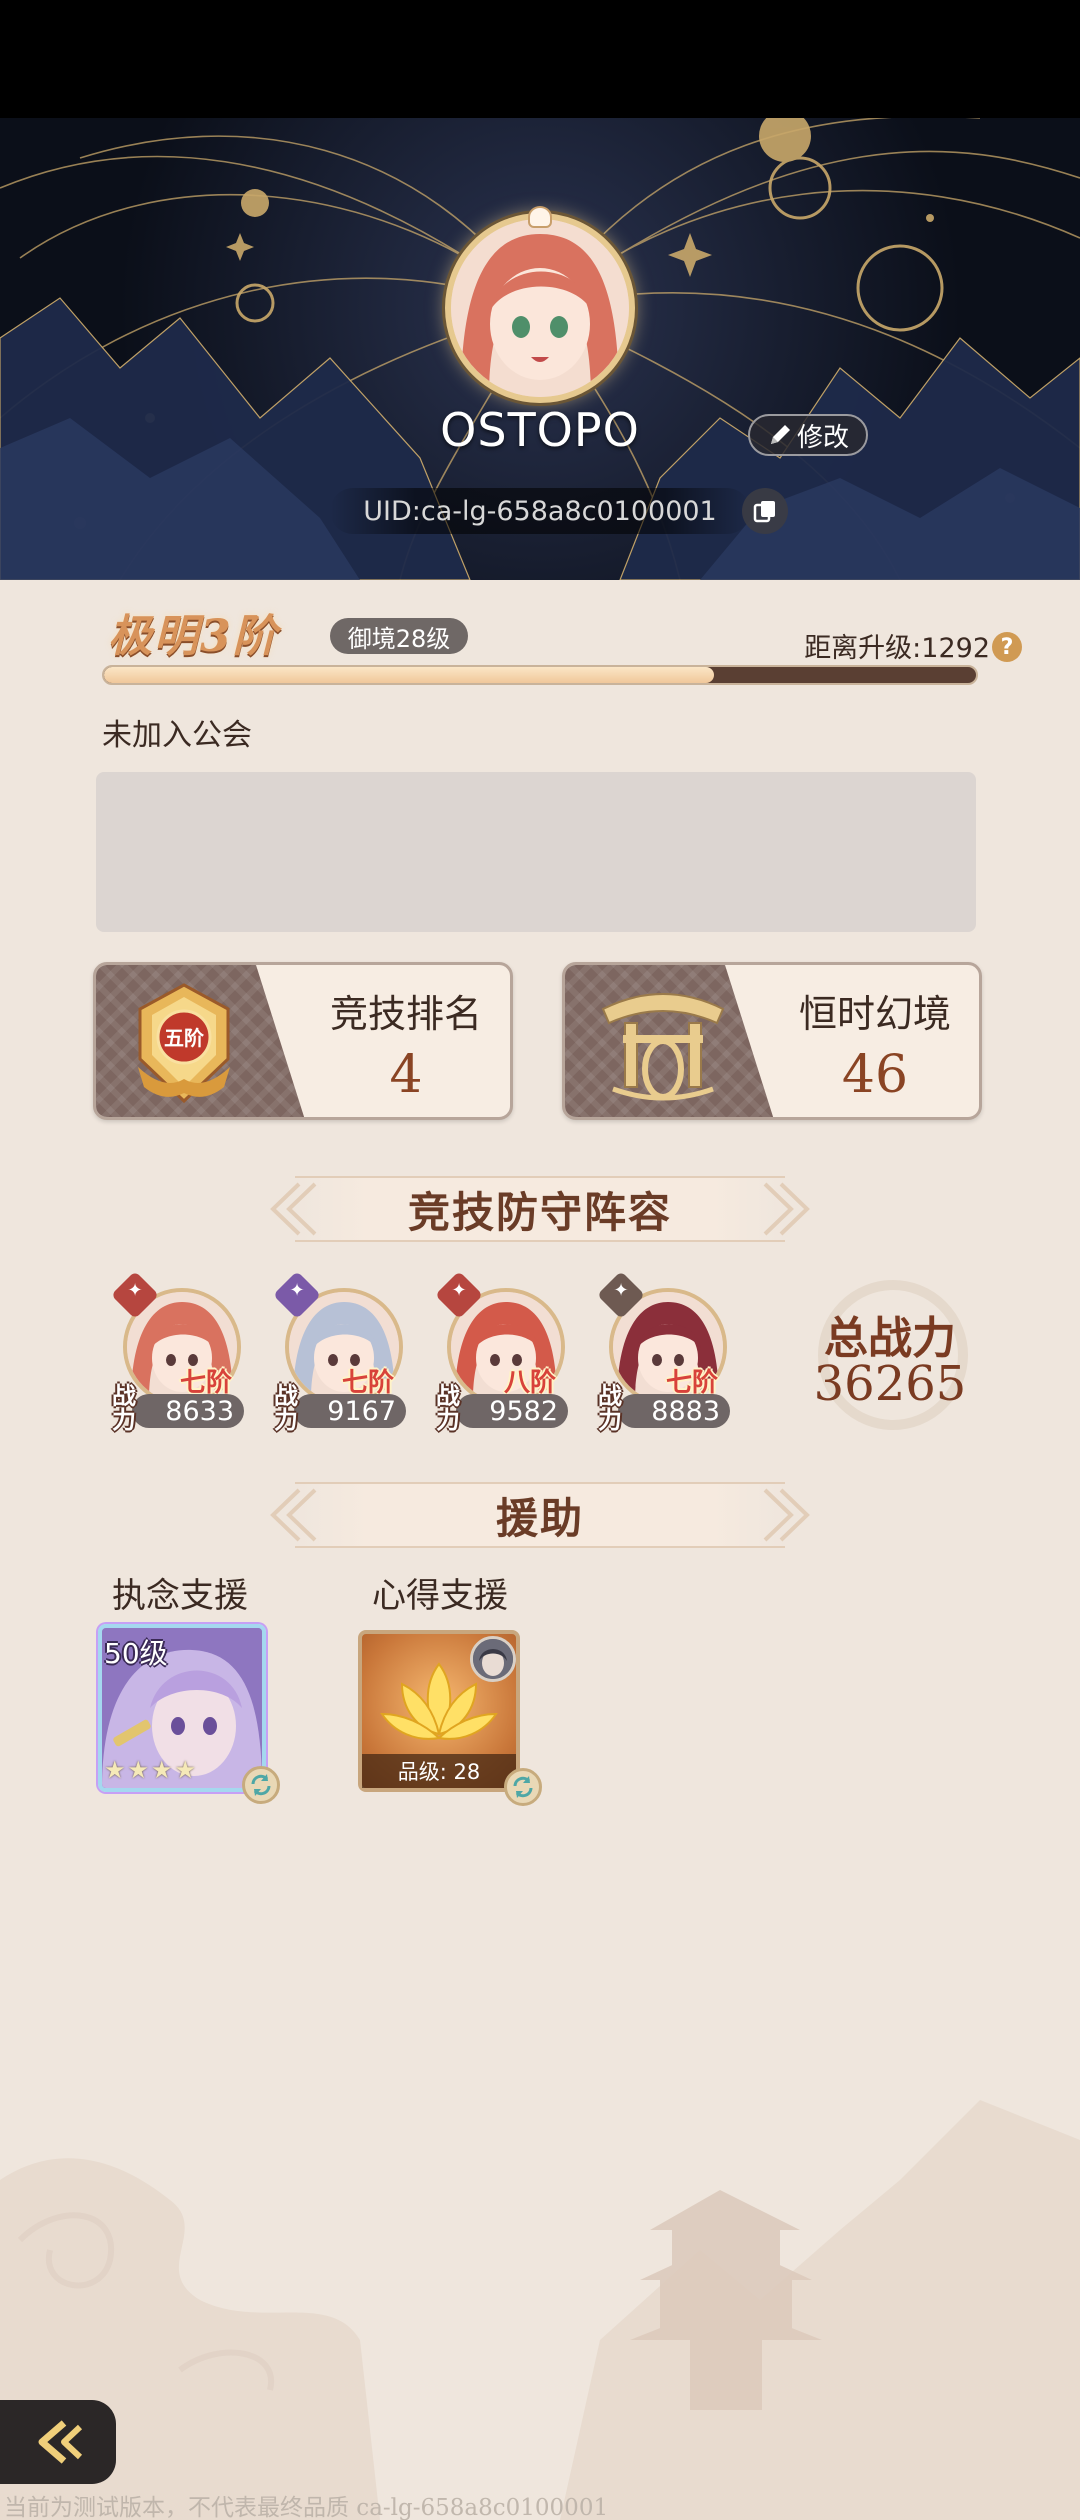 The image size is (1080, 2520). What do you see at coordinates (303, 1041) in the screenshot?
I see `arena-ranking-card: 五阶 竞技排名 4` at bounding box center [303, 1041].